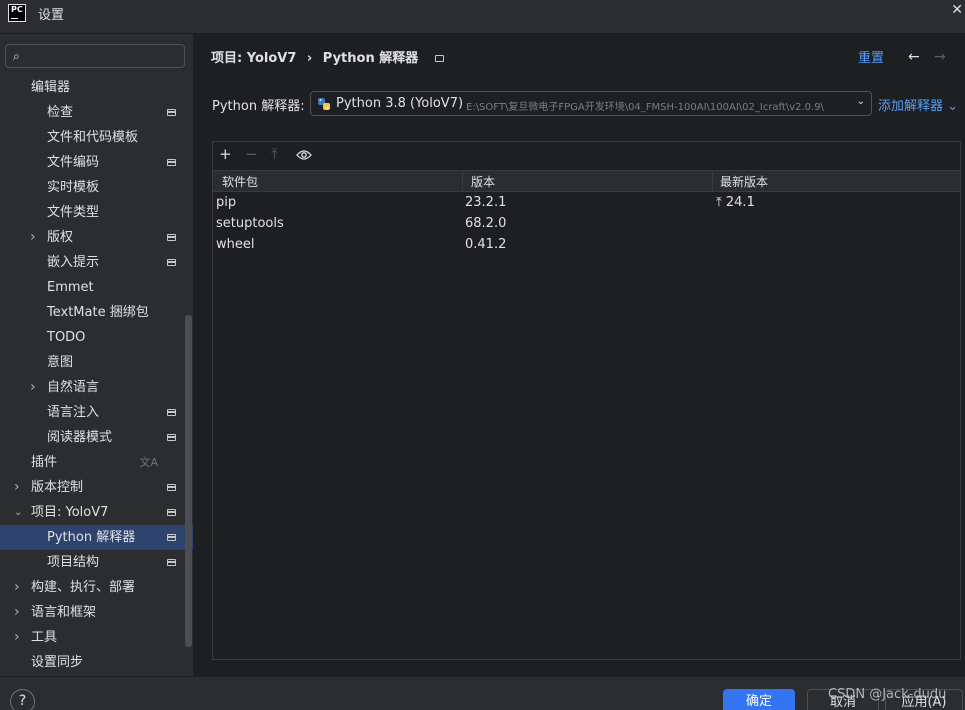 The height and width of the screenshot is (710, 965). I want to click on window-title: 设置, so click(51, 15).